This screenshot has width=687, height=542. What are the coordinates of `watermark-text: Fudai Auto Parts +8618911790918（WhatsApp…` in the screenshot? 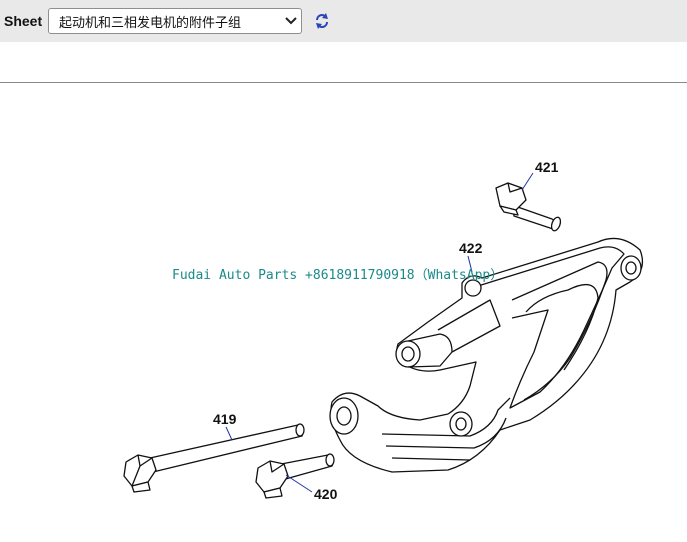 It's located at (338, 275).